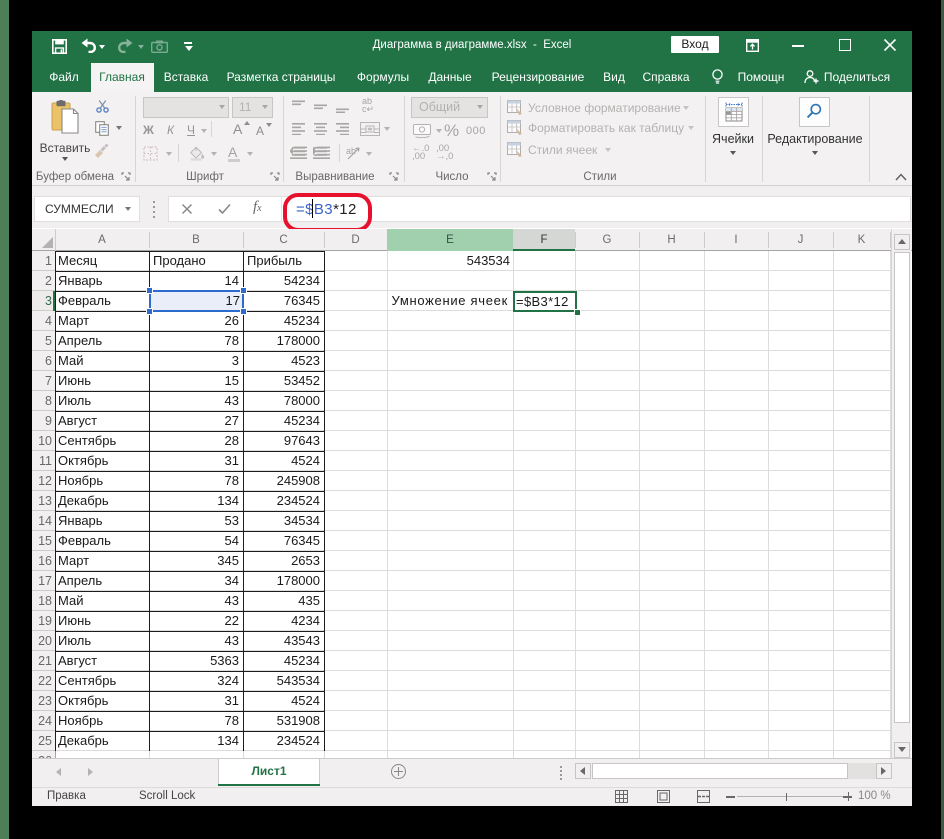 This screenshot has height=839, width=944. What do you see at coordinates (351, 151) in the screenshot?
I see `svg-text: ab` at bounding box center [351, 151].